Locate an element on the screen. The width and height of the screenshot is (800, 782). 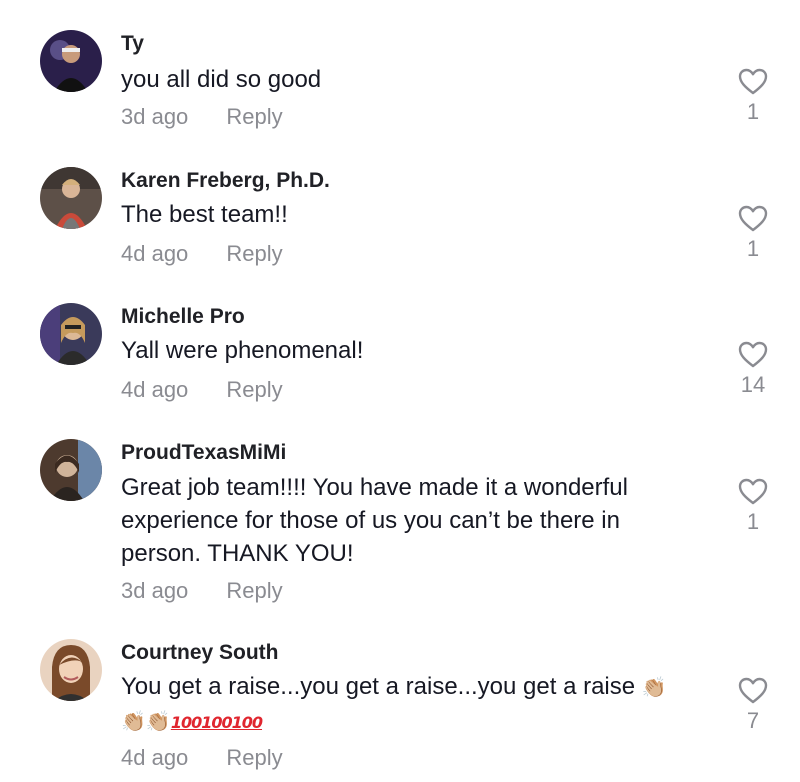
comment-text: The best team!! is located at coordinates (204, 214).